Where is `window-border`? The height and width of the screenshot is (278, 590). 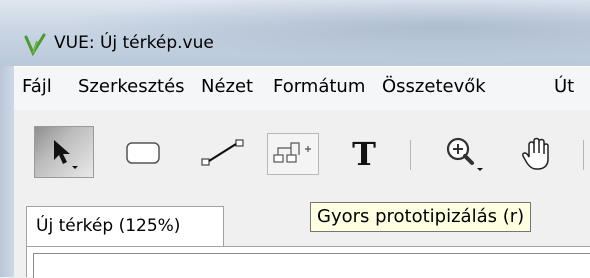
window-border is located at coordinates (7, 171).